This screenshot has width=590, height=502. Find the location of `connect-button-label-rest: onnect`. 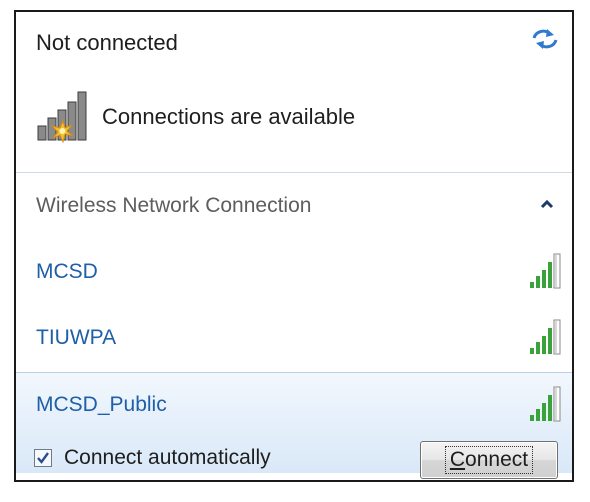

connect-button-label-rest: onnect is located at coordinates (497, 459).